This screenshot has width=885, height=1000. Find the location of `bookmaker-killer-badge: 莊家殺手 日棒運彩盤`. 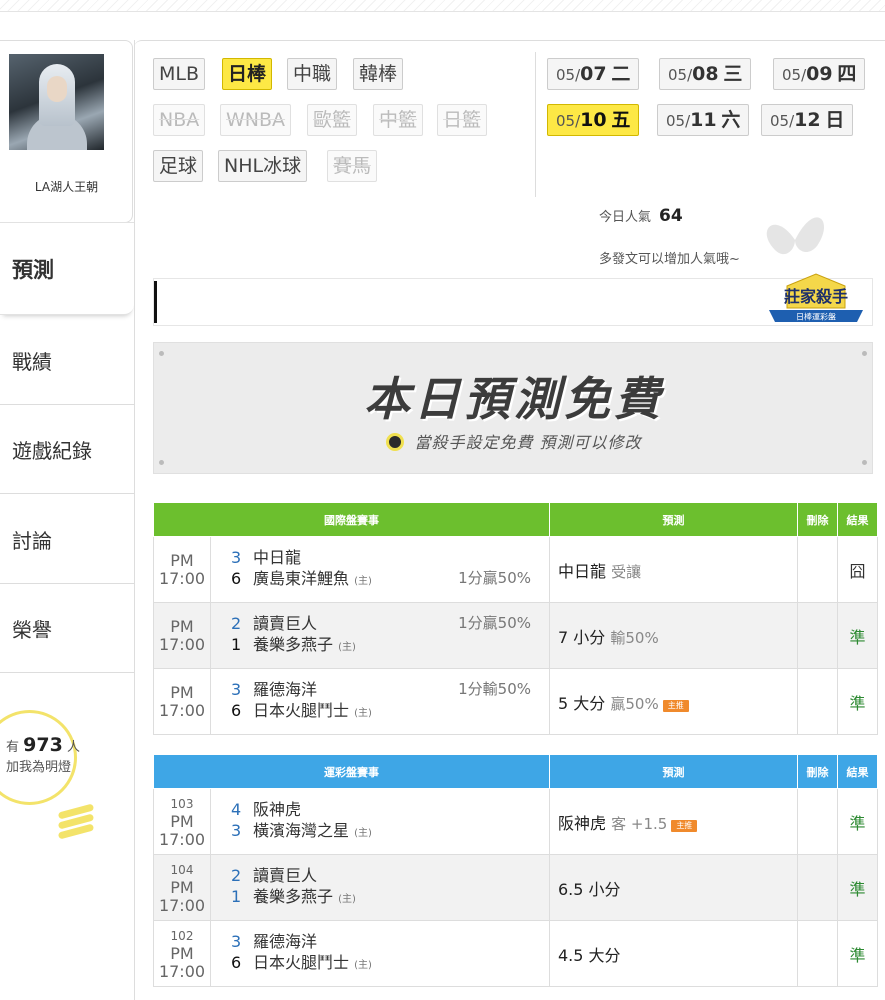

bookmaker-killer-badge: 莊家殺手 日棒運彩盤 is located at coordinates (816, 302).